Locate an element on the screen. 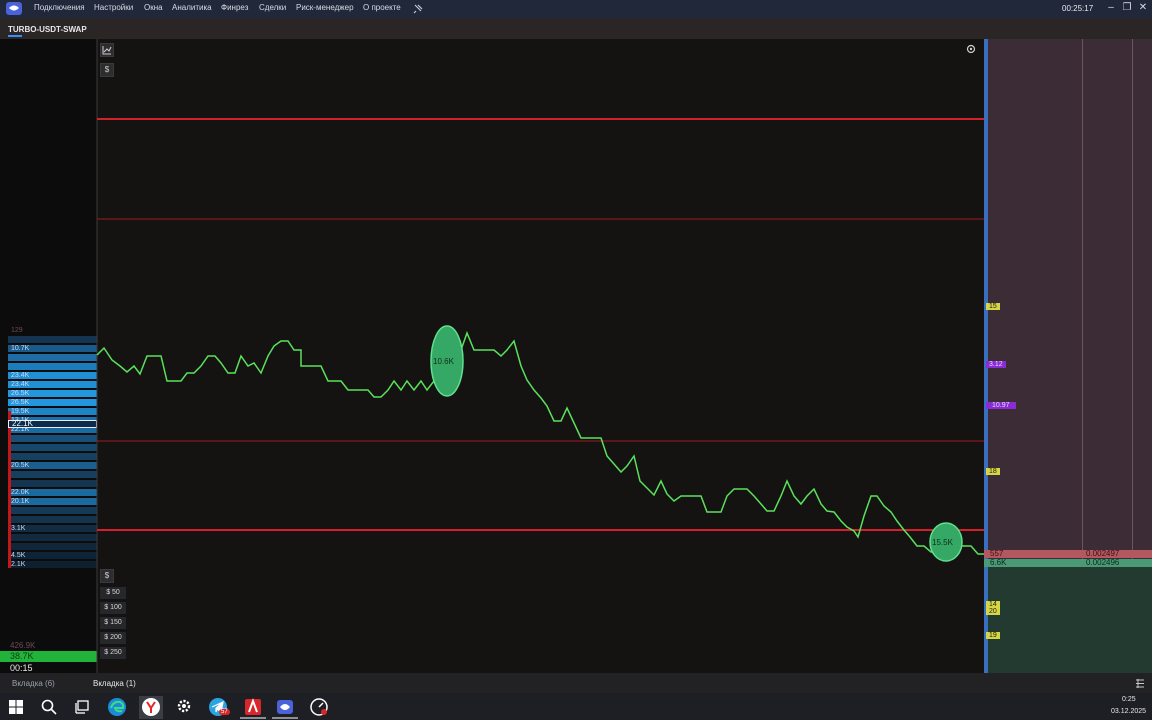 Image resolution: width=1152 pixels, height=720 pixels. chart-type-icon is located at coordinates (107, 50).